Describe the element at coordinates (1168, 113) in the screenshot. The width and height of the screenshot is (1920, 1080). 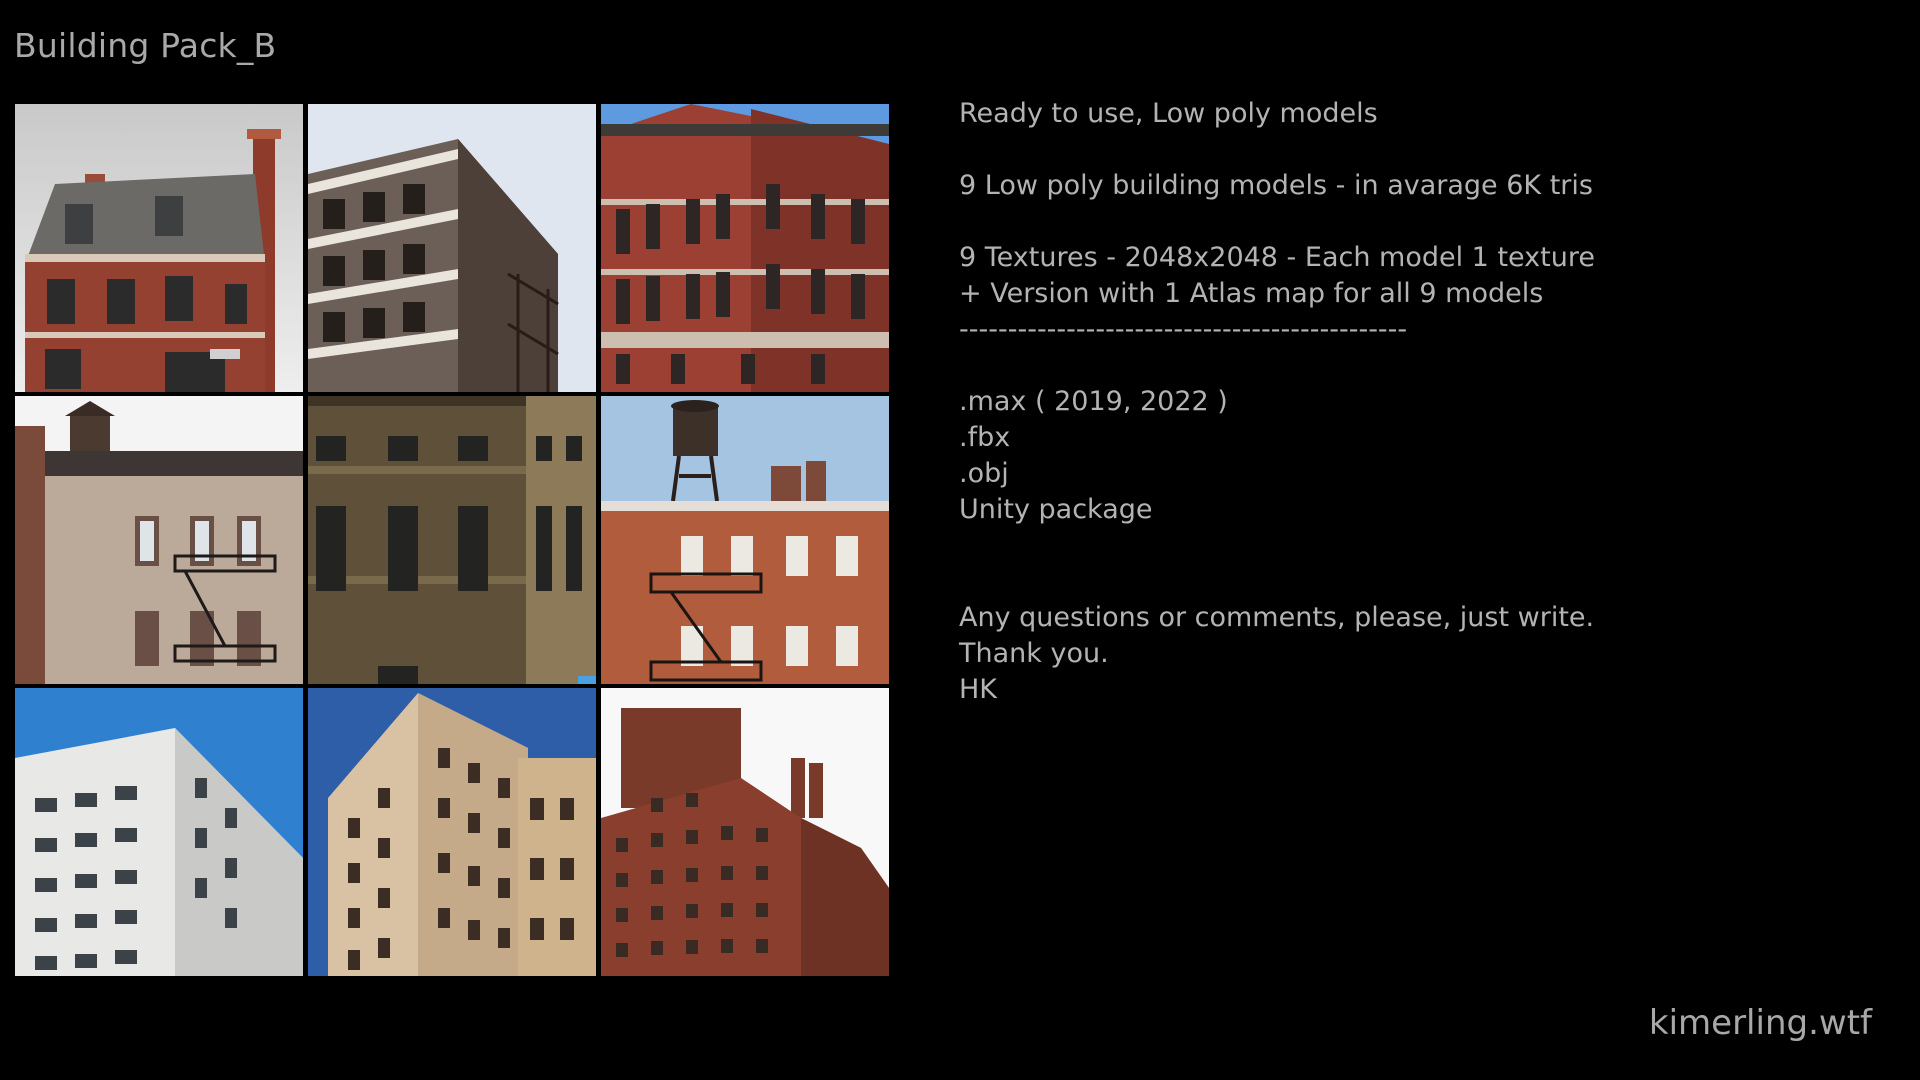
I see `description-line: Ready to use, Low poly models` at that location.